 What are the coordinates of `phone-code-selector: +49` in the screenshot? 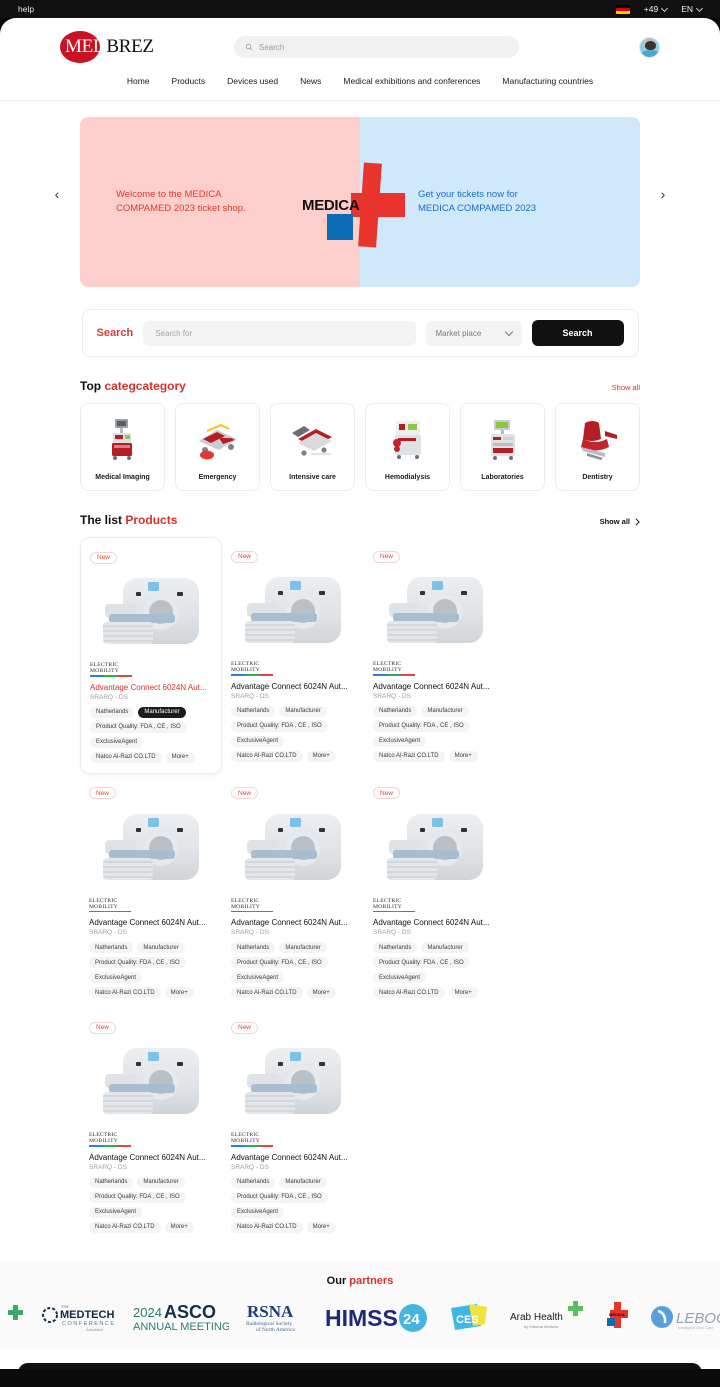 It's located at (656, 9).